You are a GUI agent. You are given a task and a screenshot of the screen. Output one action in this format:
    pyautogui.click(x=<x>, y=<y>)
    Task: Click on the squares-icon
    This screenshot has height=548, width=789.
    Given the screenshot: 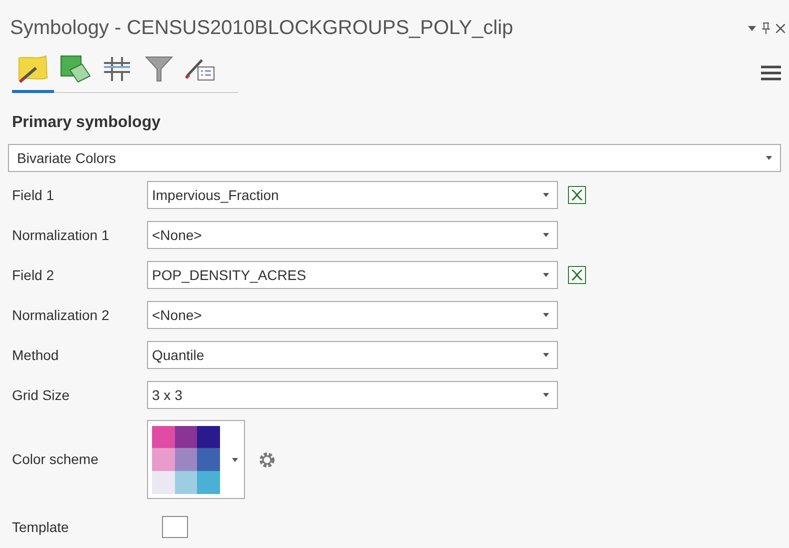 What is the action you would take?
    pyautogui.click(x=75, y=69)
    